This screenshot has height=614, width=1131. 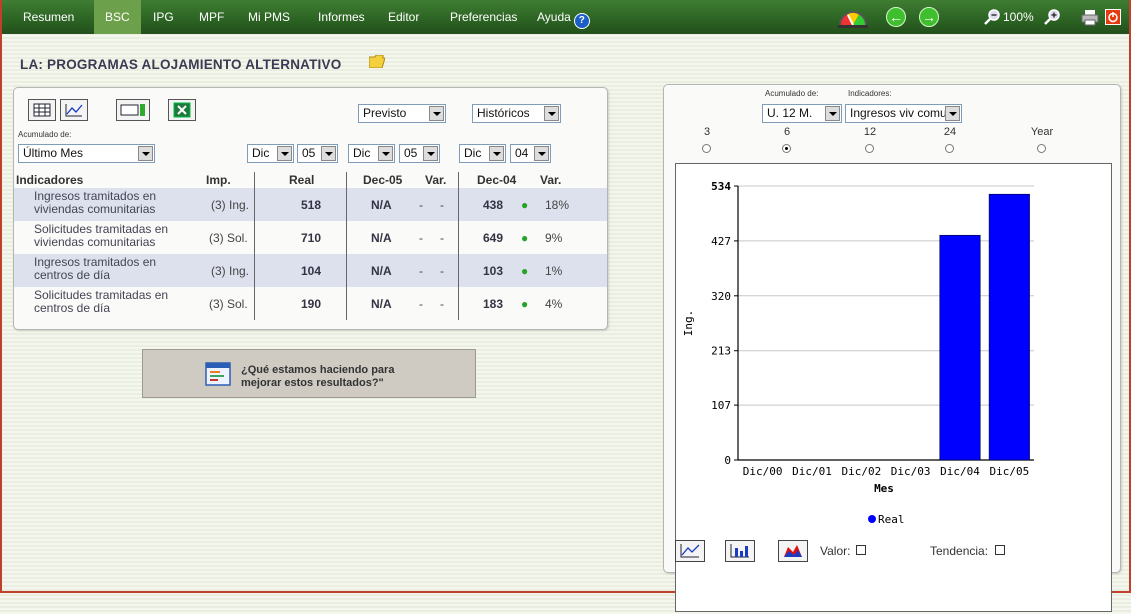 What do you see at coordinates (117, 17) in the screenshot?
I see `nav-bsc: BSC` at bounding box center [117, 17].